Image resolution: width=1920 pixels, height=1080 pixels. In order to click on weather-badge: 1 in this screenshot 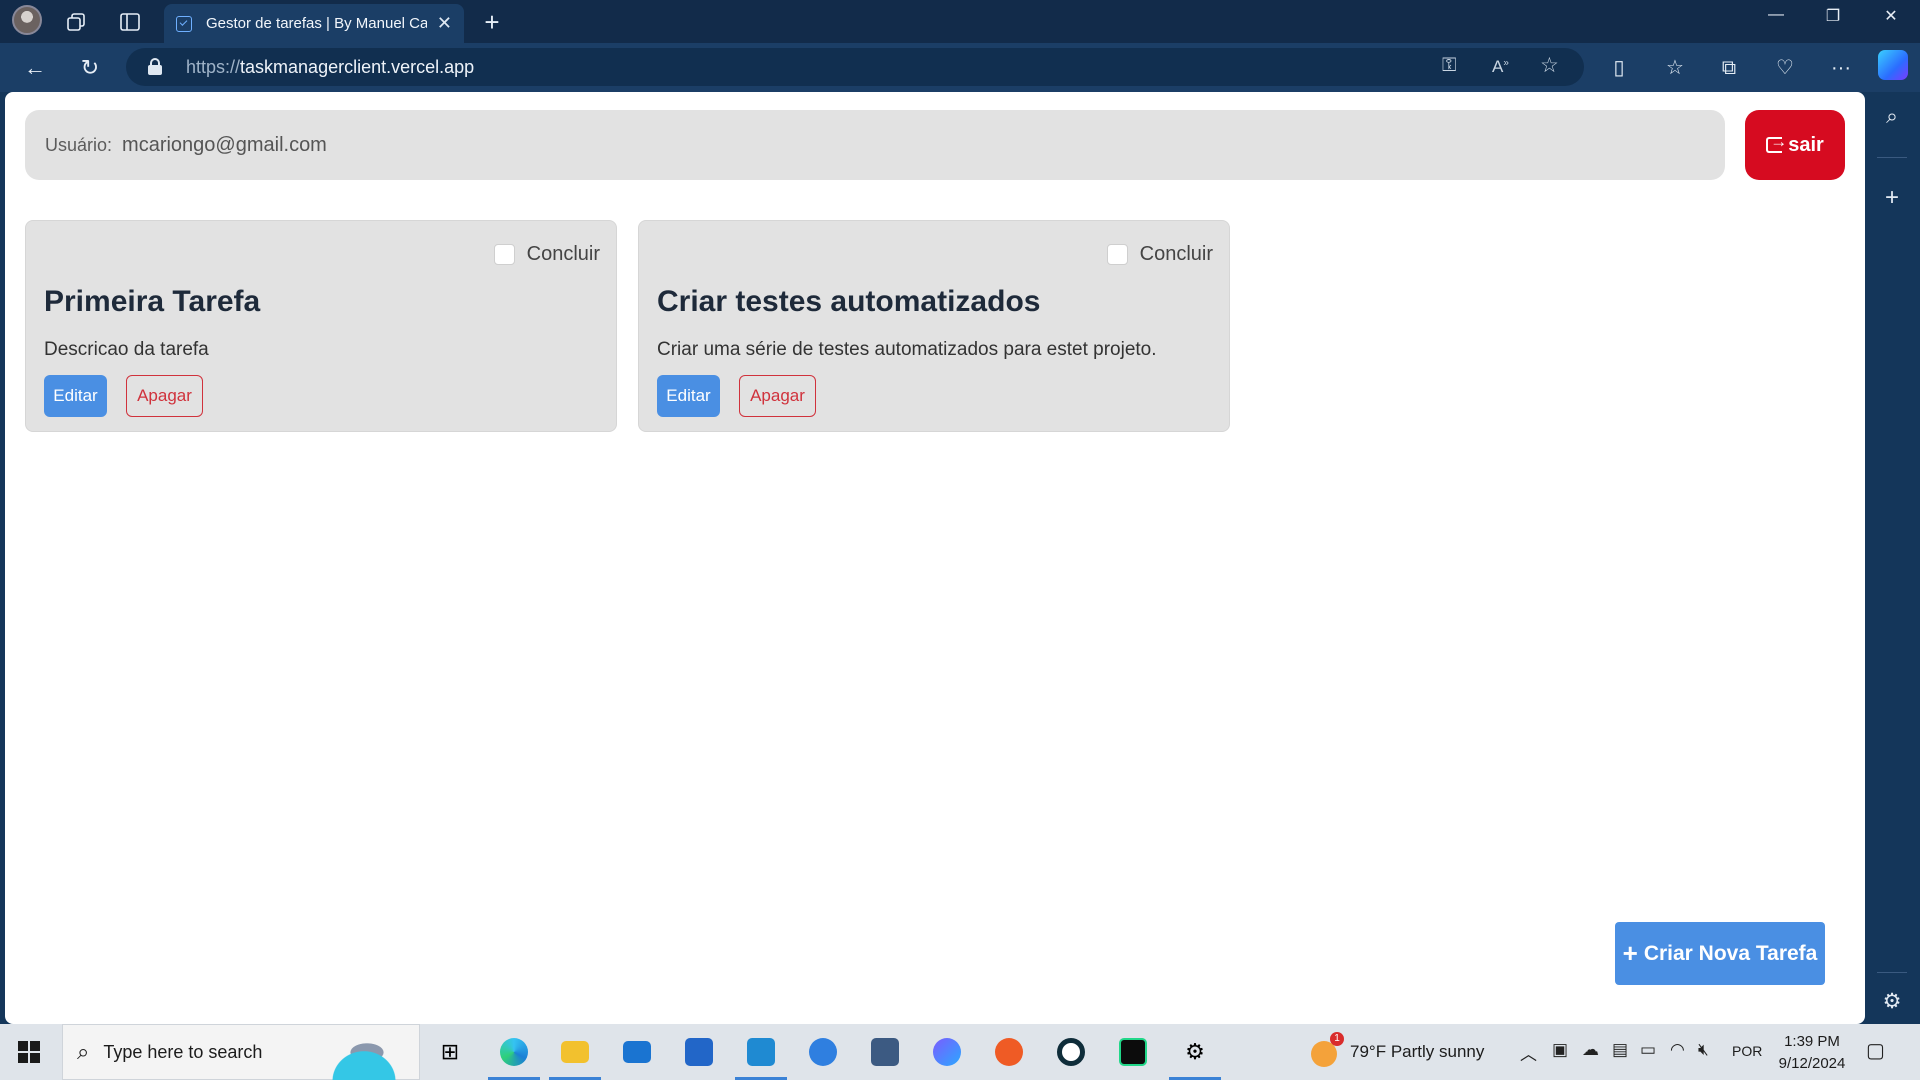, I will do `click(1337, 1039)`.